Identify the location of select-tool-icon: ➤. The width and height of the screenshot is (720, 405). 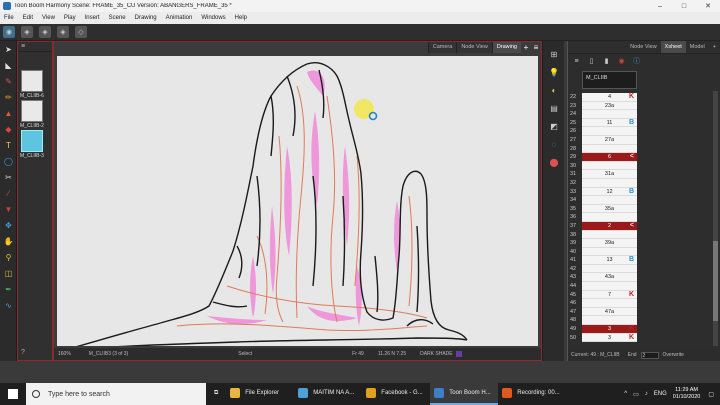
(8, 49).